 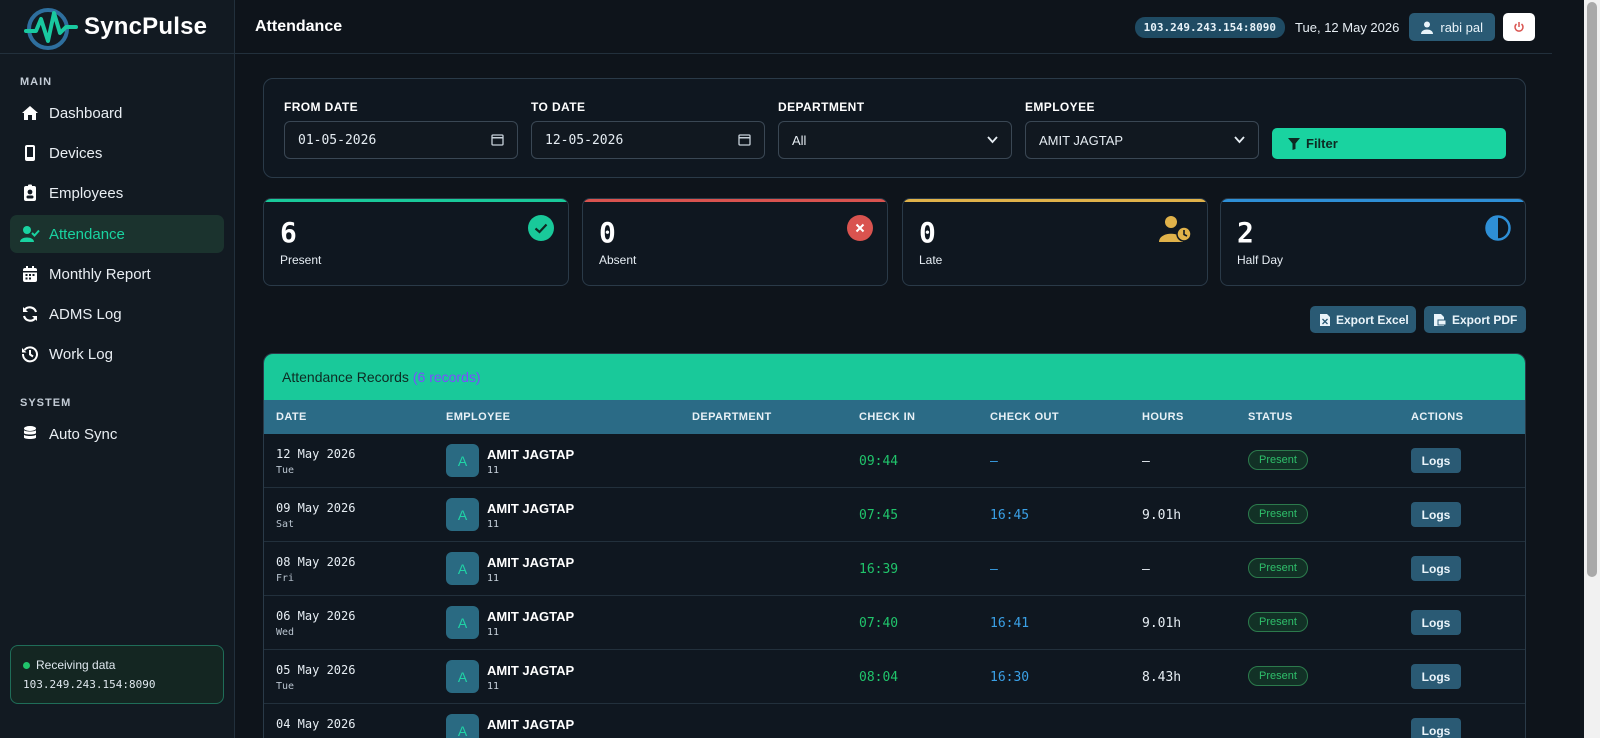 I want to click on row-date: 04 May 2026, so click(x=316, y=724).